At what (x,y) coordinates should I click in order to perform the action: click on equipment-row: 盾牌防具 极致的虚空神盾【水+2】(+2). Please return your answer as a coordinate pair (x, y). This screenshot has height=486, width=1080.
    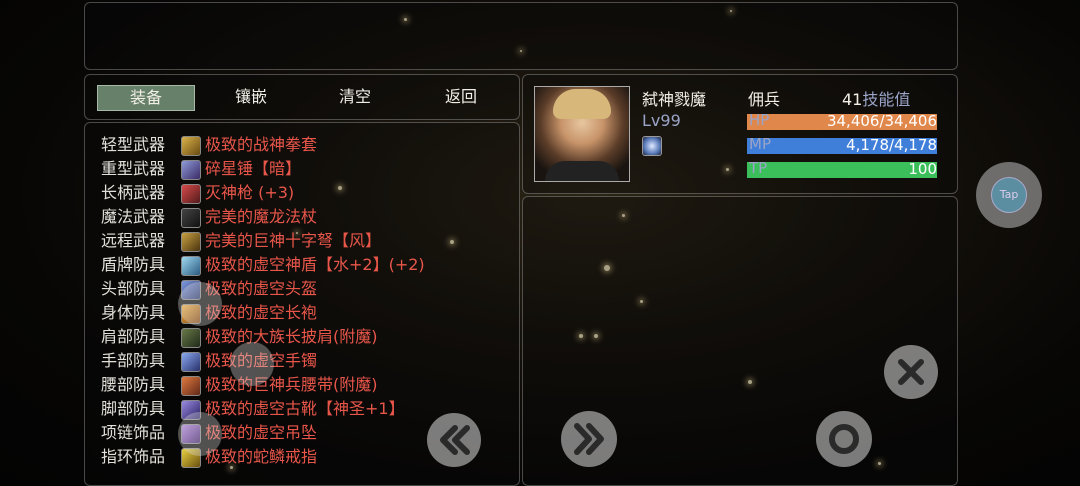
    Looking at the image, I should click on (263, 265).